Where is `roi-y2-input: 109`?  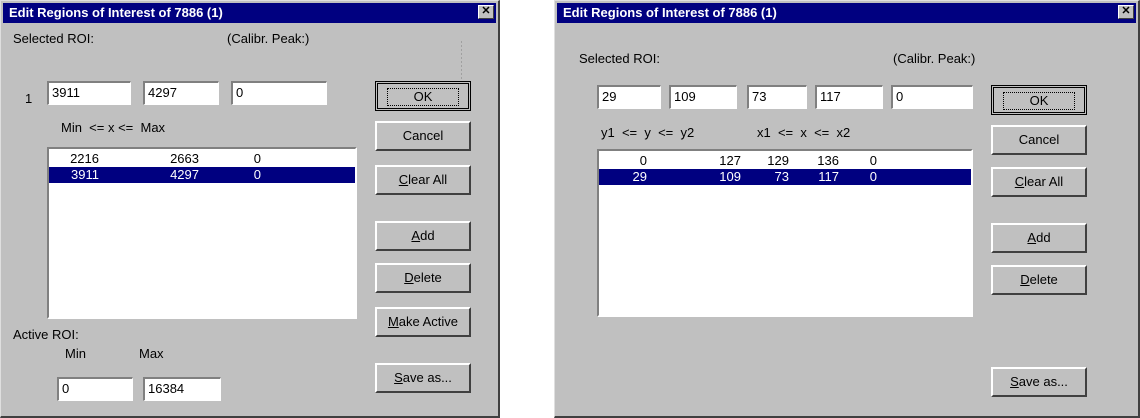 roi-y2-input: 109 is located at coordinates (703, 97).